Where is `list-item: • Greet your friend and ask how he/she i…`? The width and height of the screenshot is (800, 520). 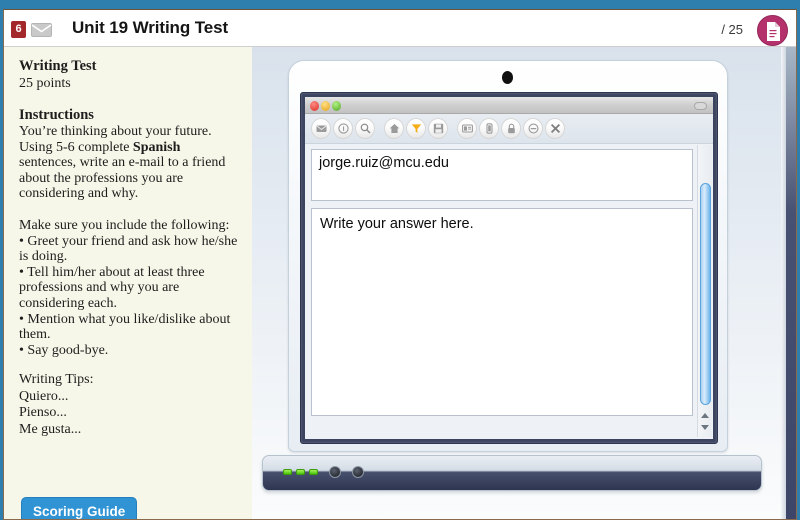
list-item: • Greet your friend and ask how he/she i… is located at coordinates (128, 249).